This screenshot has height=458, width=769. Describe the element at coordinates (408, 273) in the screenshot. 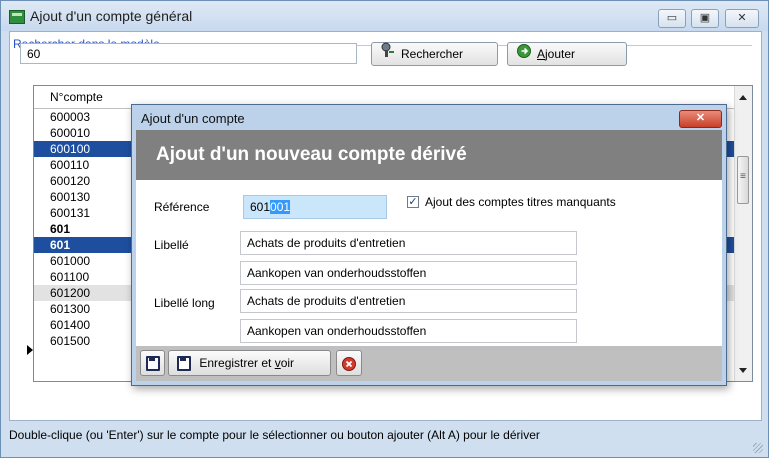

I see `libelle-nl-field: Aankopen van onderhoudsstoffen` at that location.